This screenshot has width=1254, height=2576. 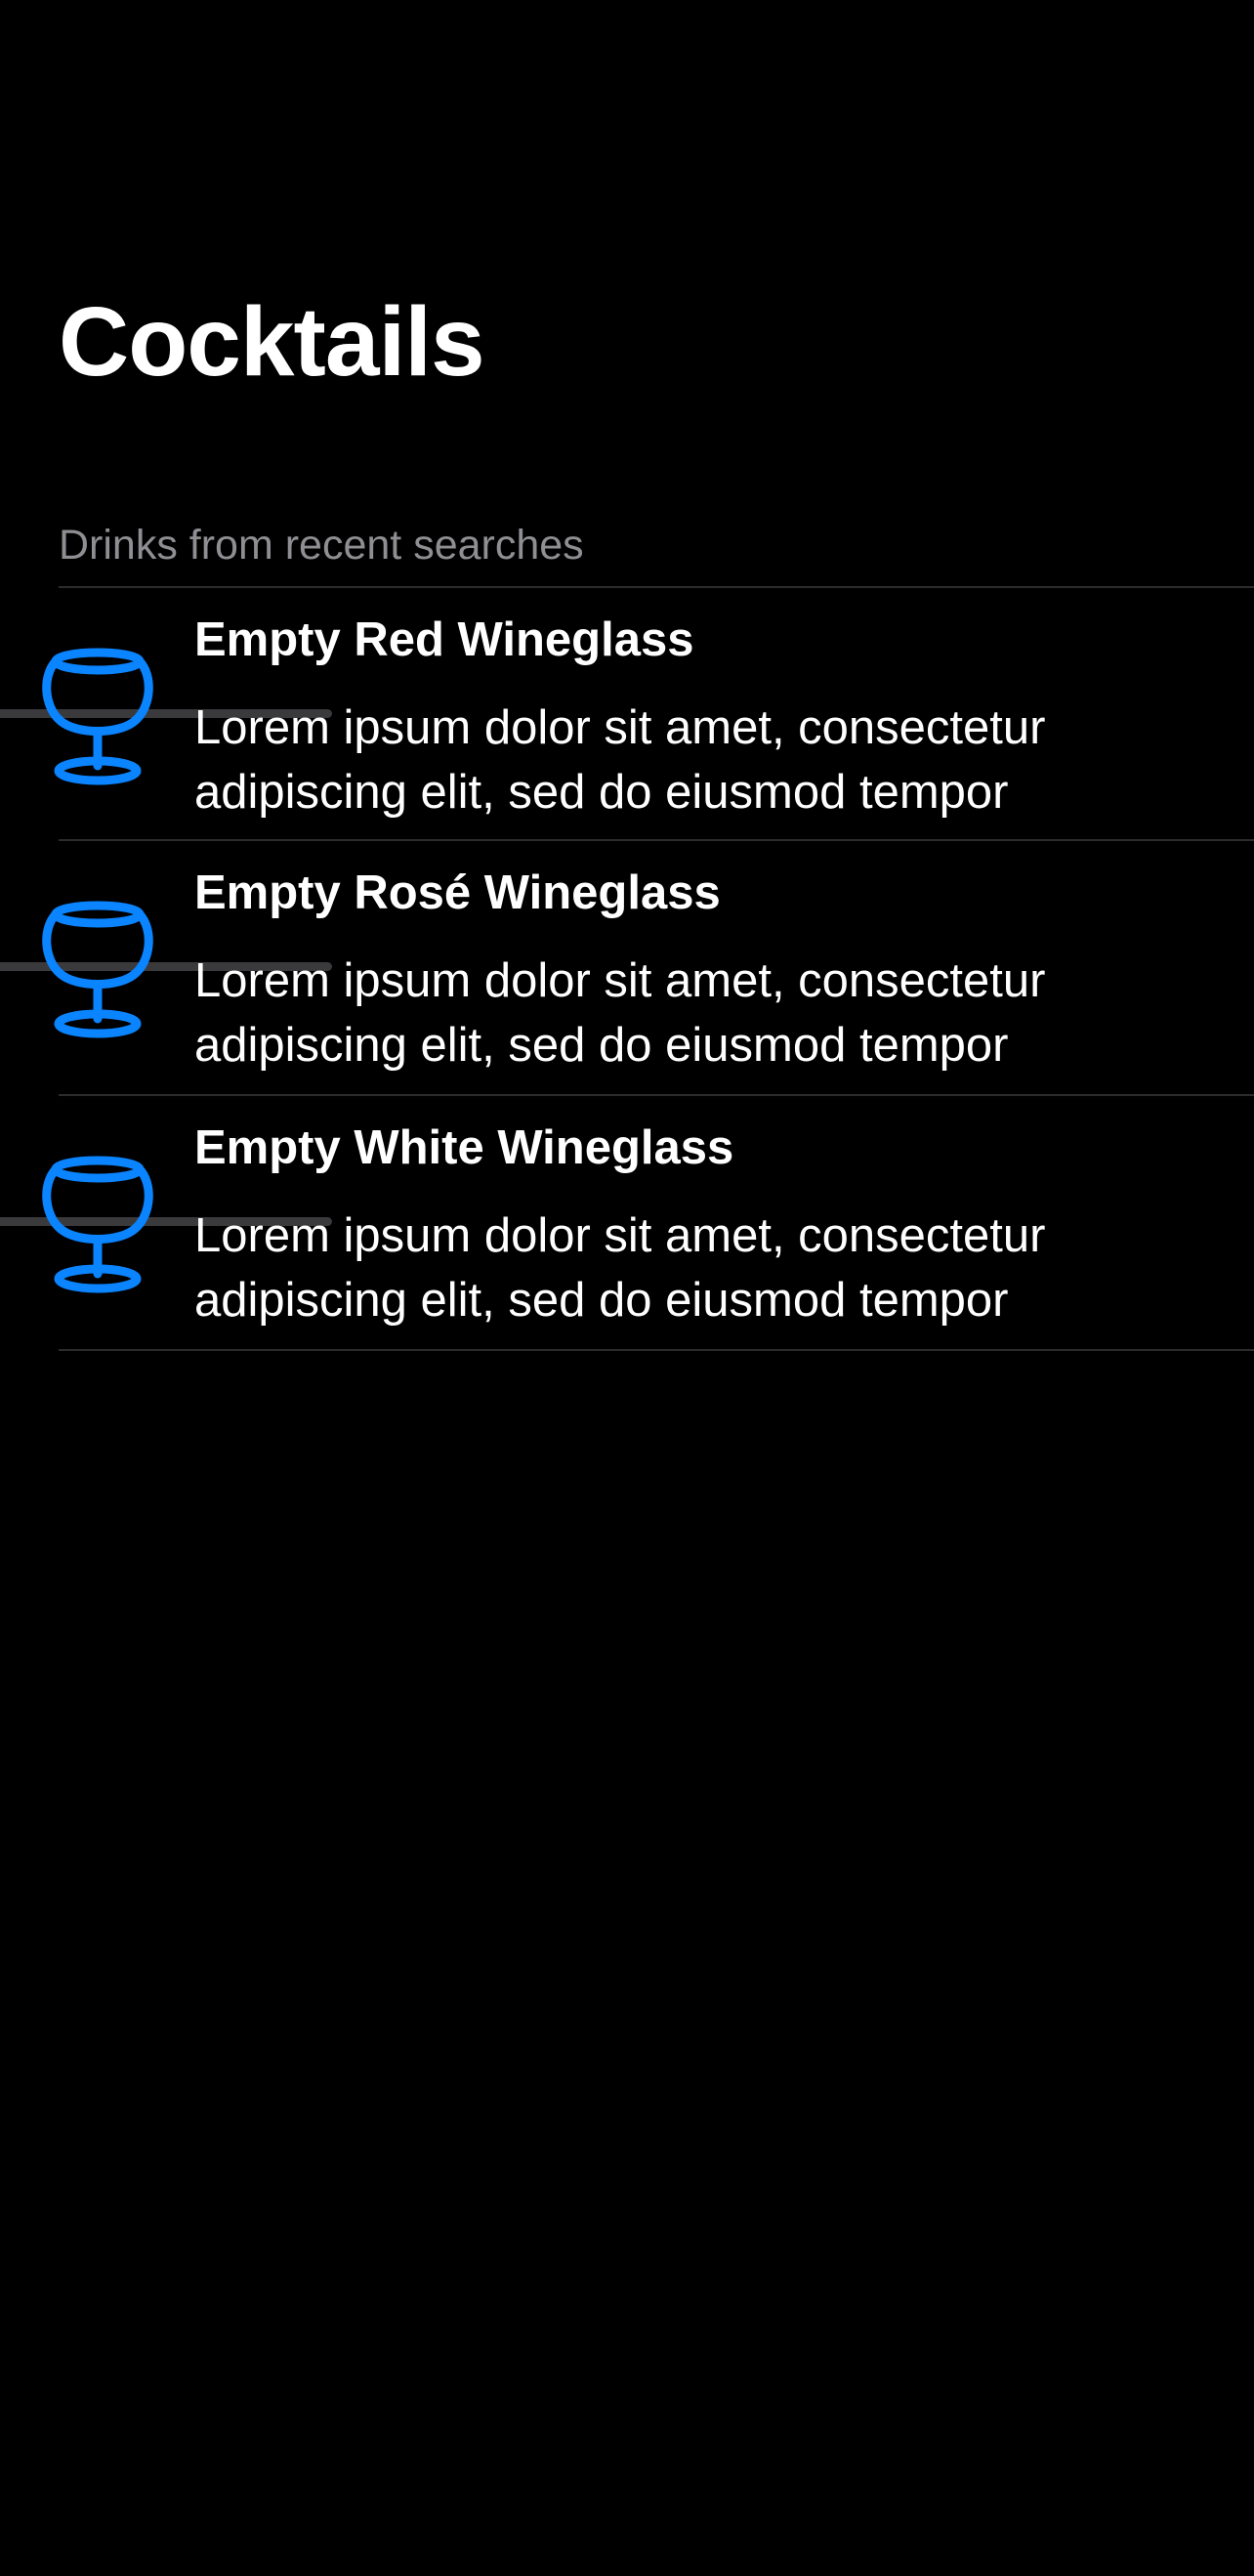 I want to click on section-header: Drinks from recent searches, so click(x=321, y=545).